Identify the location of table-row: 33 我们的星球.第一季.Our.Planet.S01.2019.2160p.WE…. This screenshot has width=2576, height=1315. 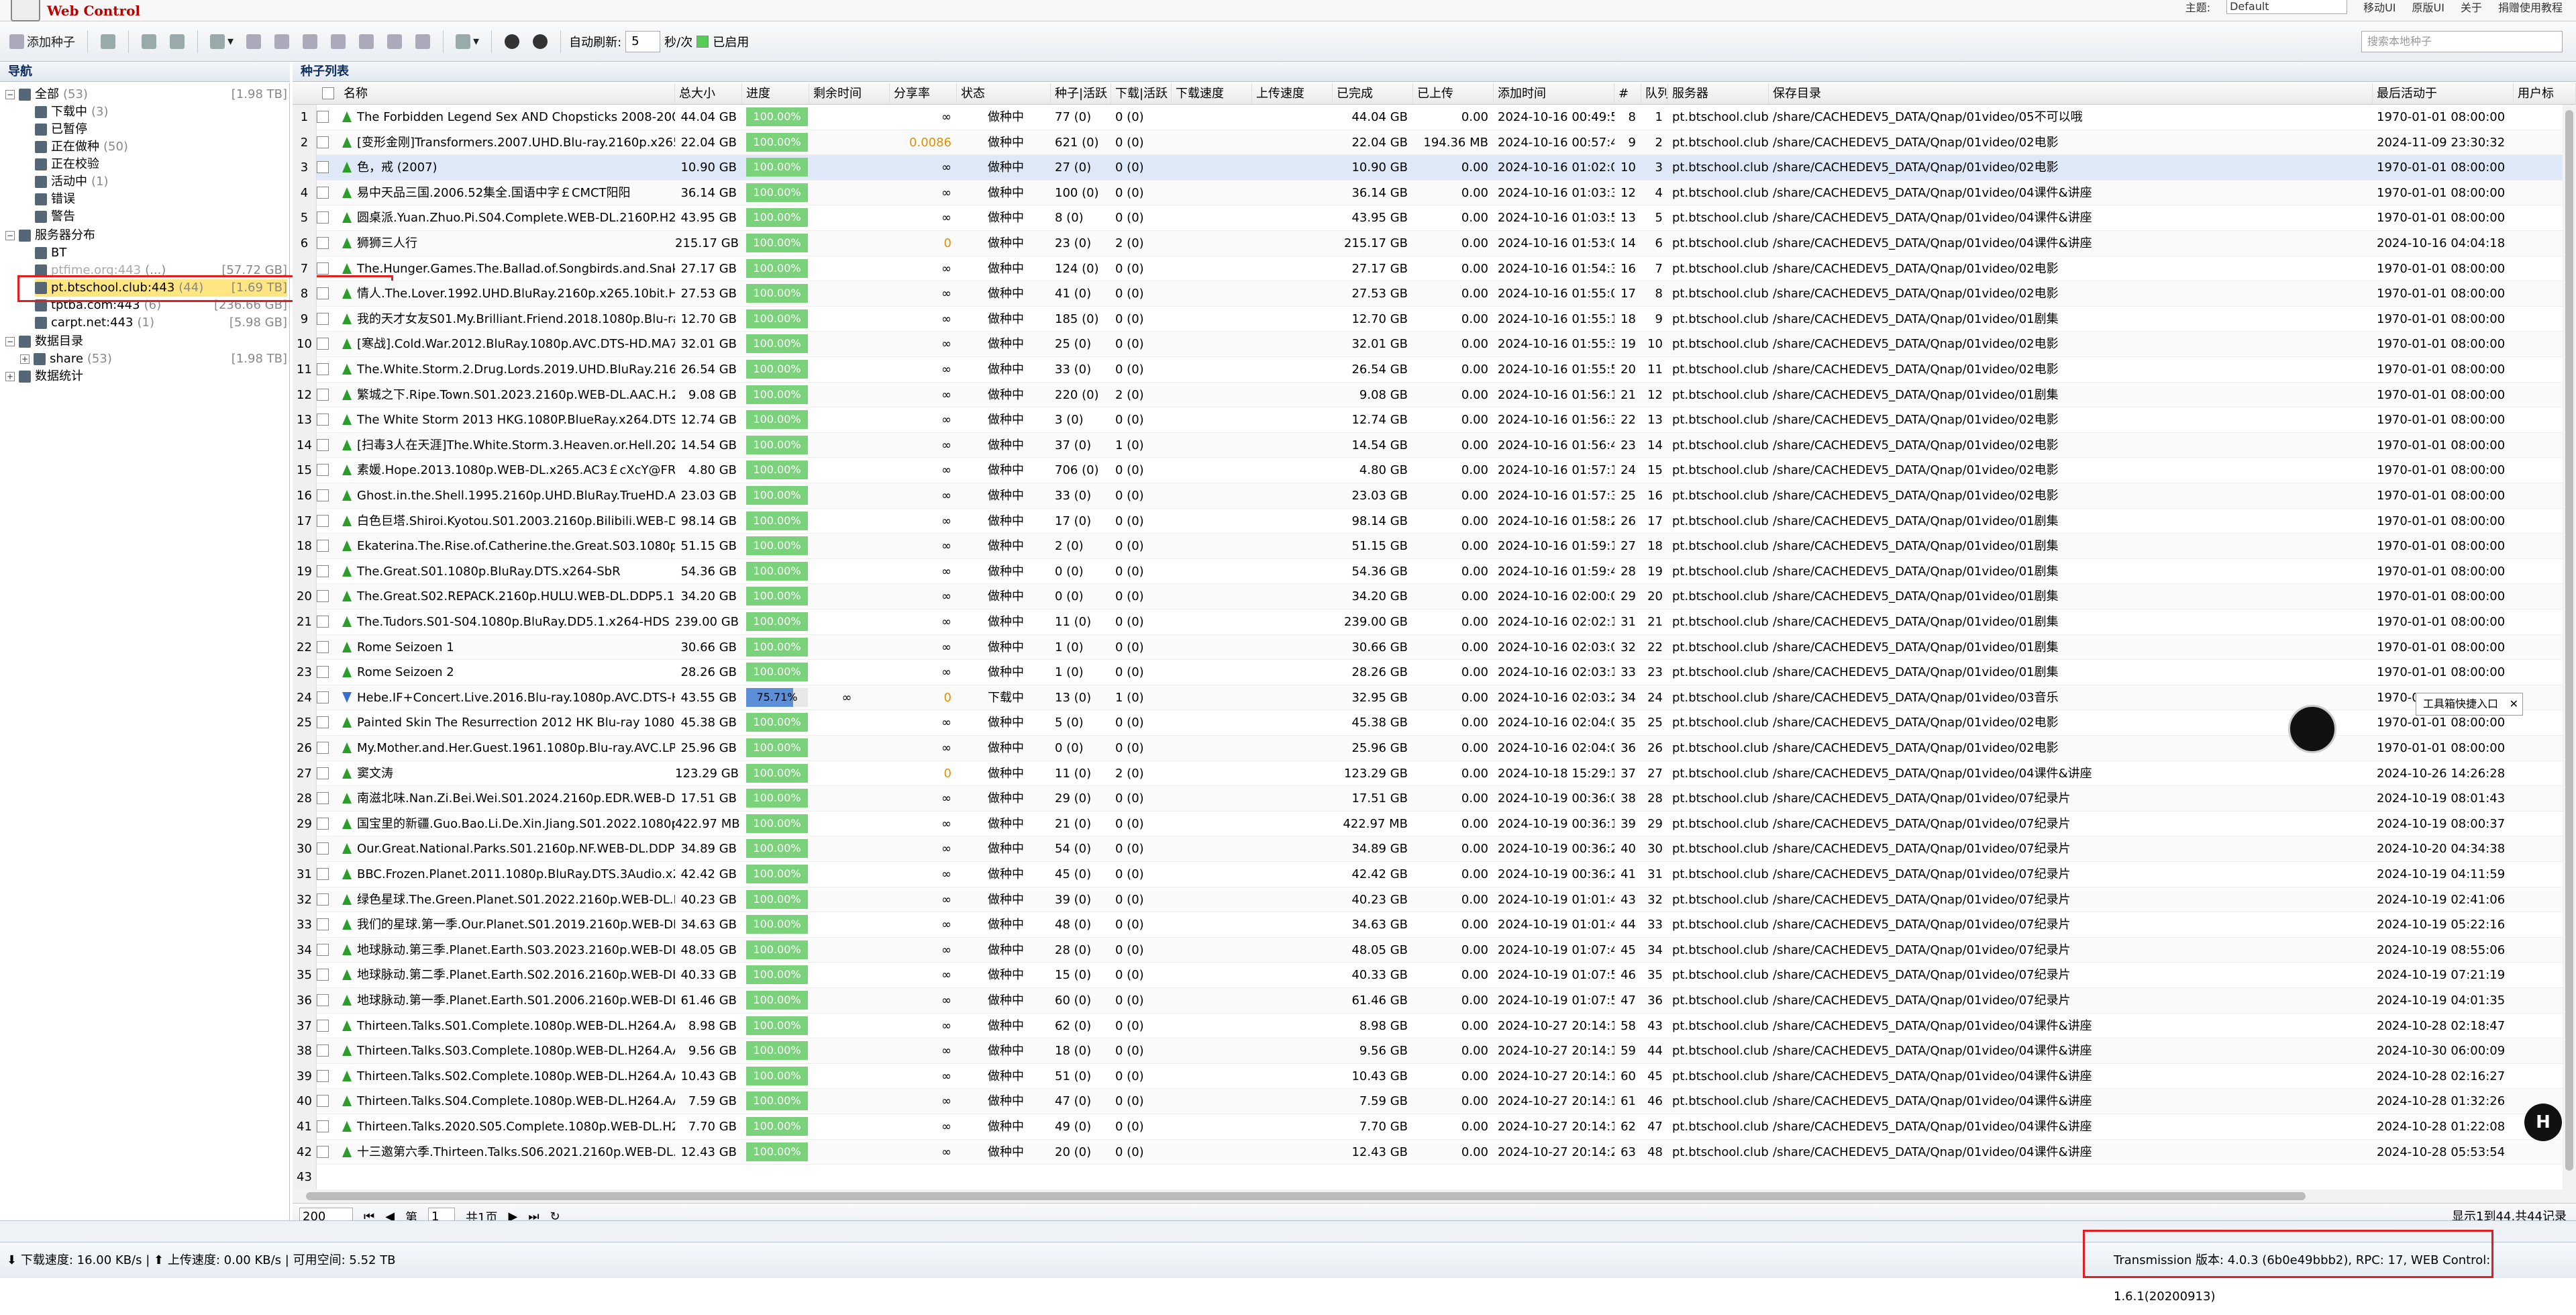
(1434, 925).